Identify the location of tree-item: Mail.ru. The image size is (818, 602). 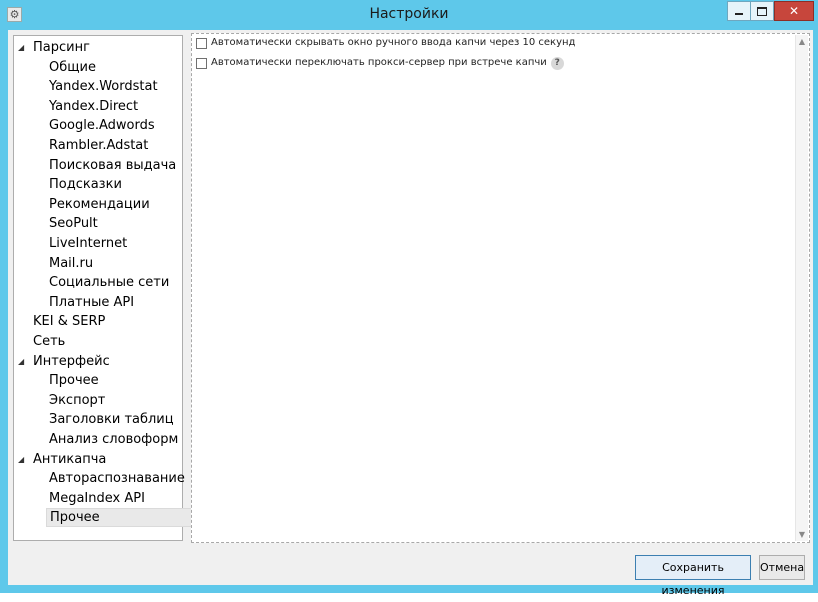
(71, 263).